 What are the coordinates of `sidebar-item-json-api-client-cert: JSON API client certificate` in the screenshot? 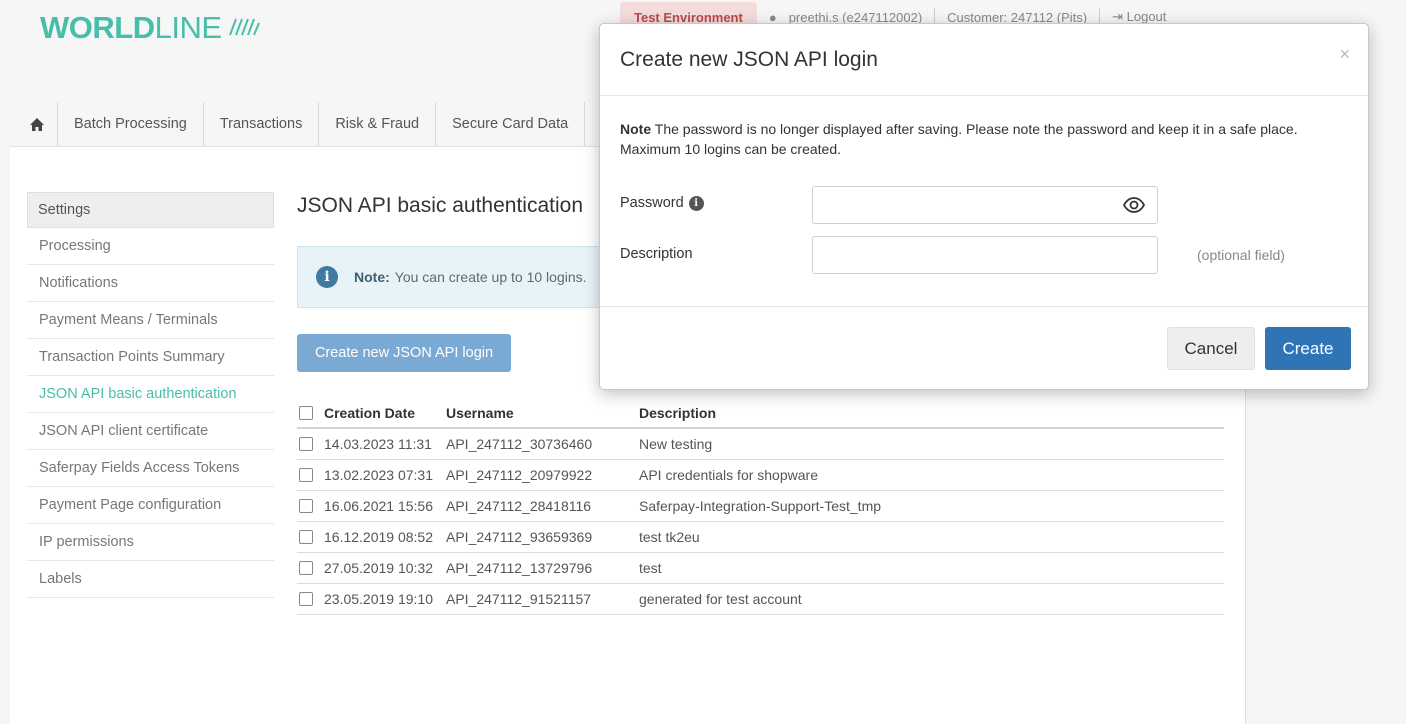 It's located at (150, 431).